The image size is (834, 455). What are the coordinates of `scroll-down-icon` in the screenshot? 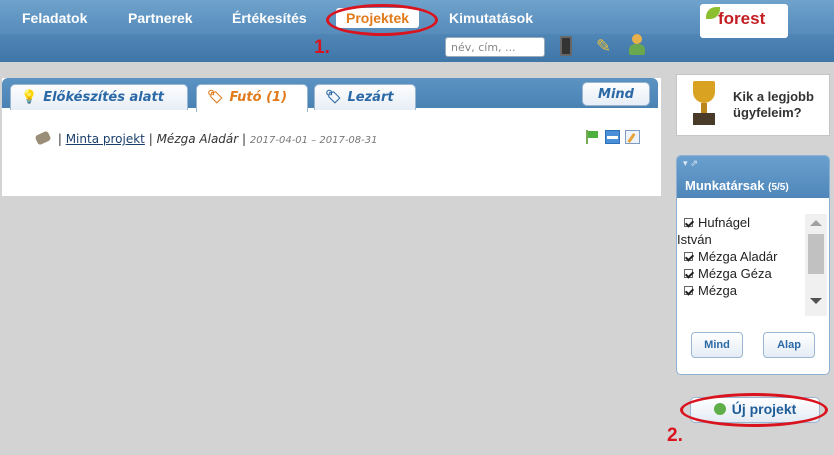 It's located at (816, 301).